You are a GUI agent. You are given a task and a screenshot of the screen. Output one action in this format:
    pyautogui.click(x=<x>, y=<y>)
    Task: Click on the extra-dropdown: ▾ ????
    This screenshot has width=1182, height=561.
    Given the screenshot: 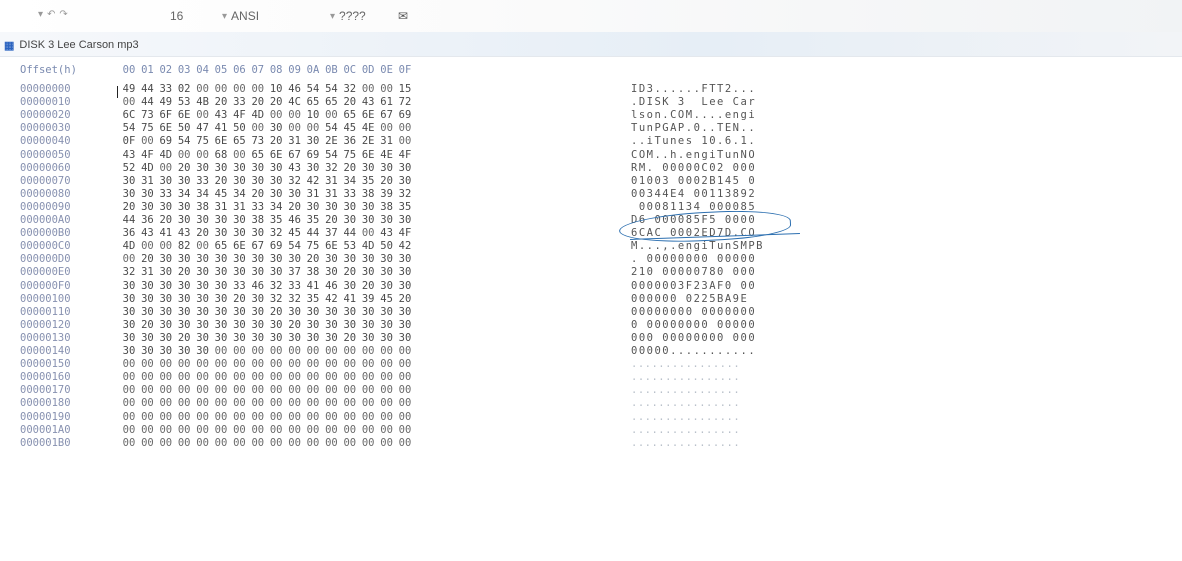 What is the action you would take?
    pyautogui.click(x=348, y=16)
    